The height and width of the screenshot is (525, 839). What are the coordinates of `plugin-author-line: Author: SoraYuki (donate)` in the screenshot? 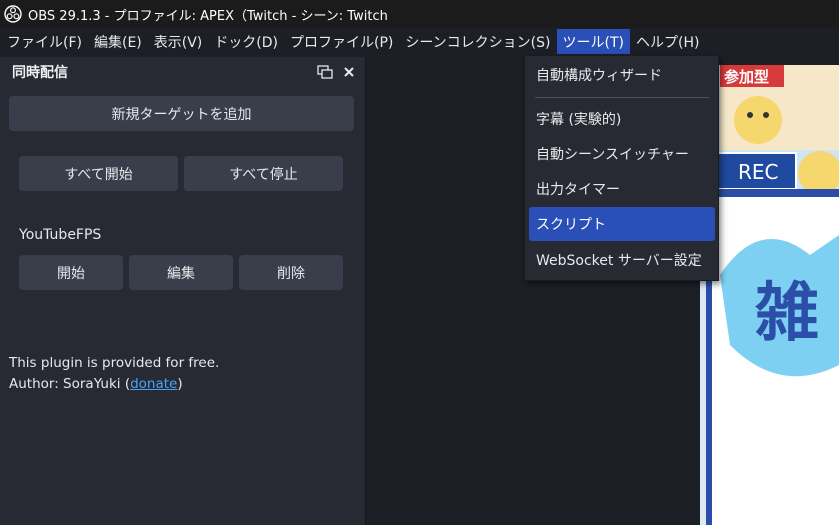 It's located at (96, 384).